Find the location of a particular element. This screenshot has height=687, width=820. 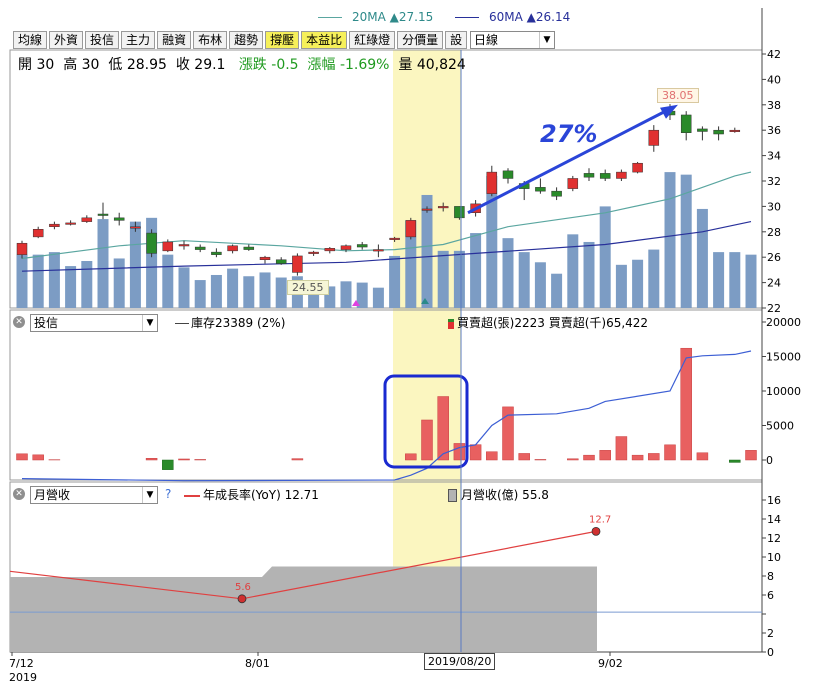

price-y-tick-label: 22 is located at coordinates (774, 308).